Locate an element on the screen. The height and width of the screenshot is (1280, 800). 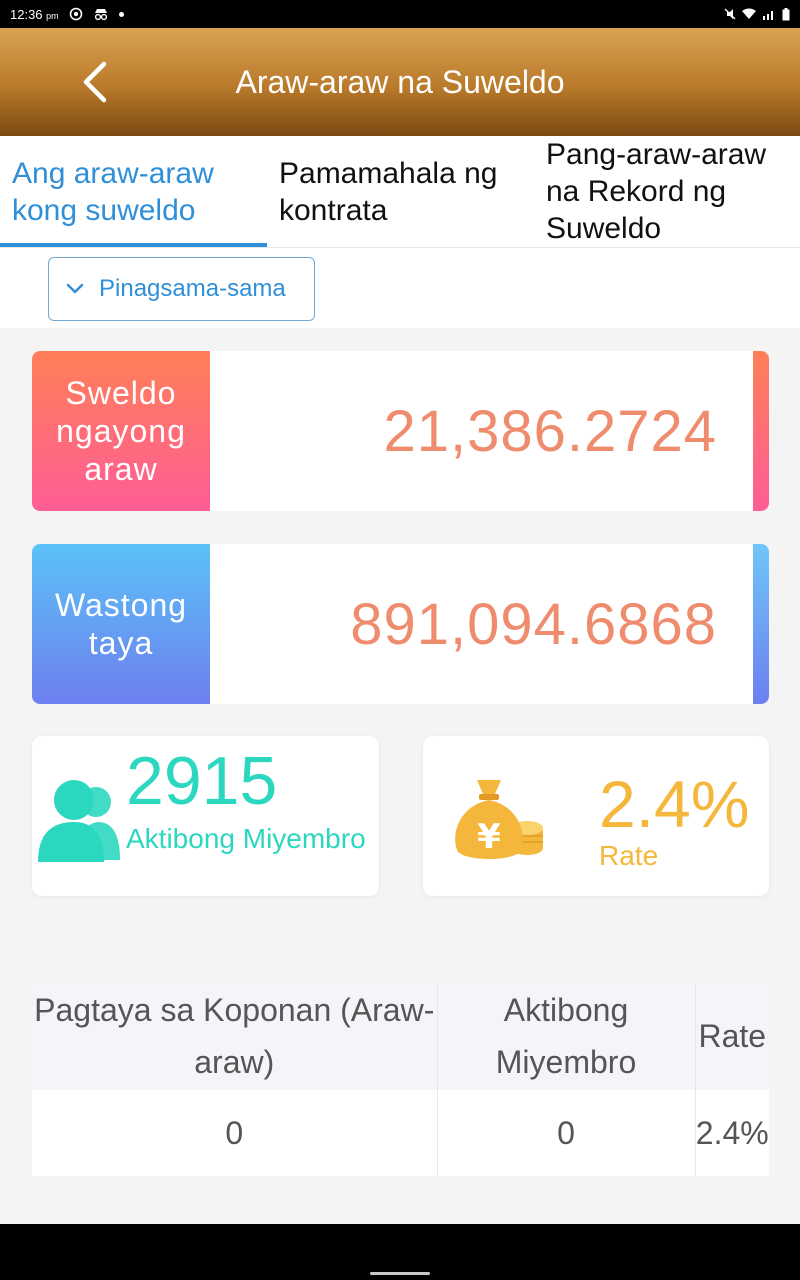
filter-bar: Pinagsama-sama is located at coordinates (400, 288).